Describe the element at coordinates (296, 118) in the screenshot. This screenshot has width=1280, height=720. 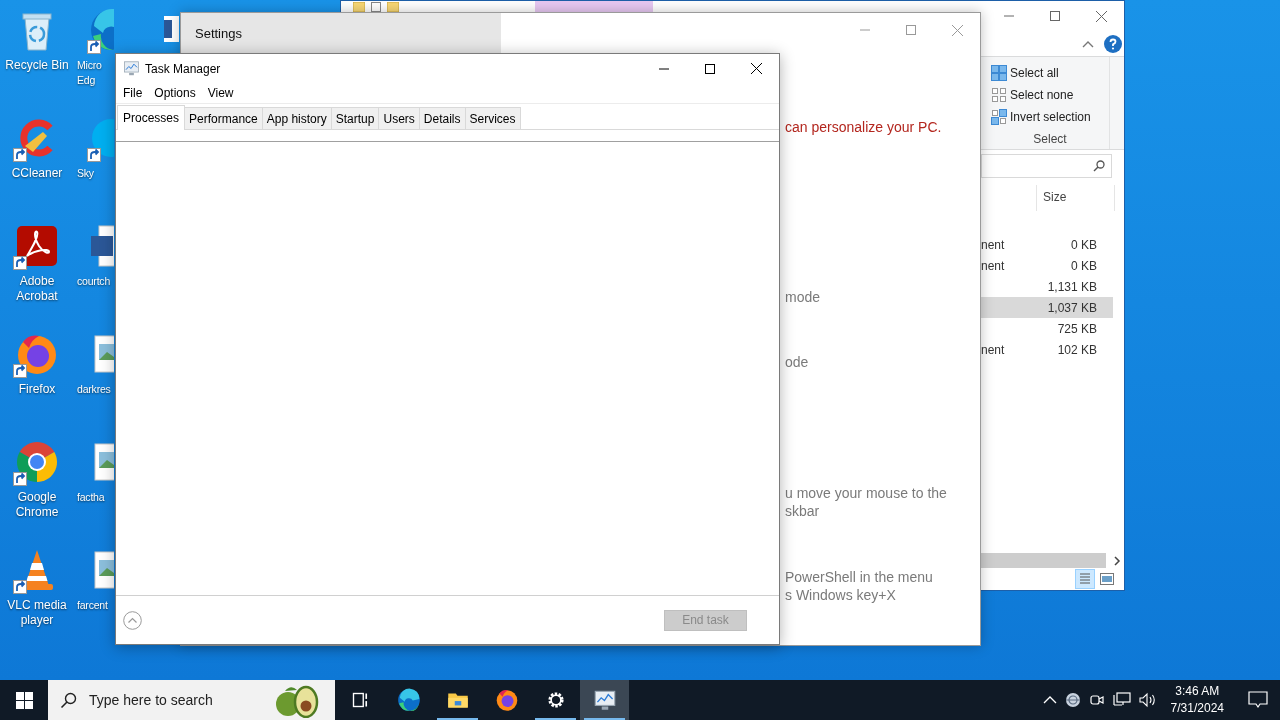
I see `tab: App history` at that location.